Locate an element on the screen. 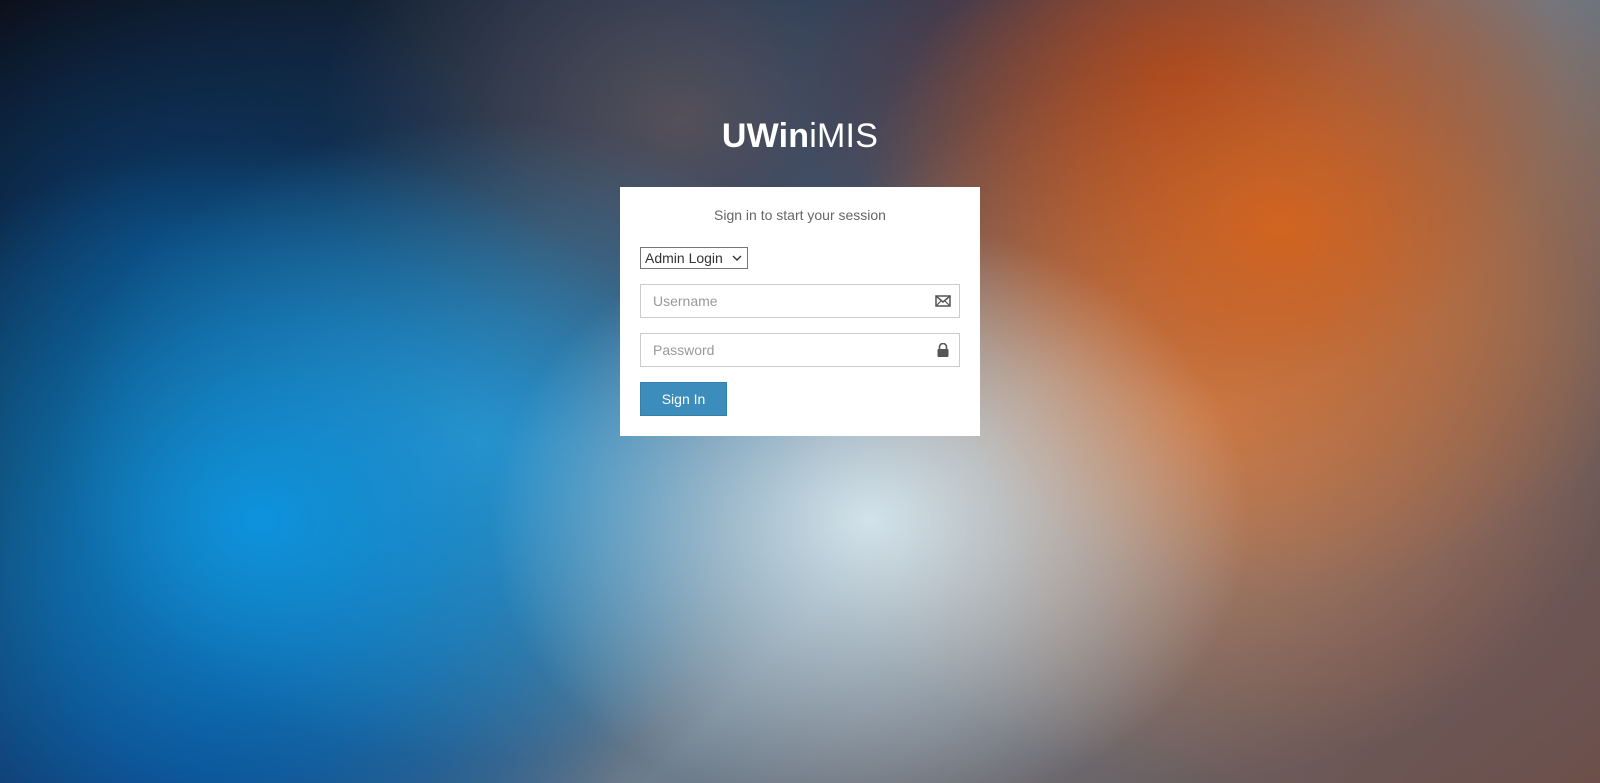  password-field-group is located at coordinates (800, 350).